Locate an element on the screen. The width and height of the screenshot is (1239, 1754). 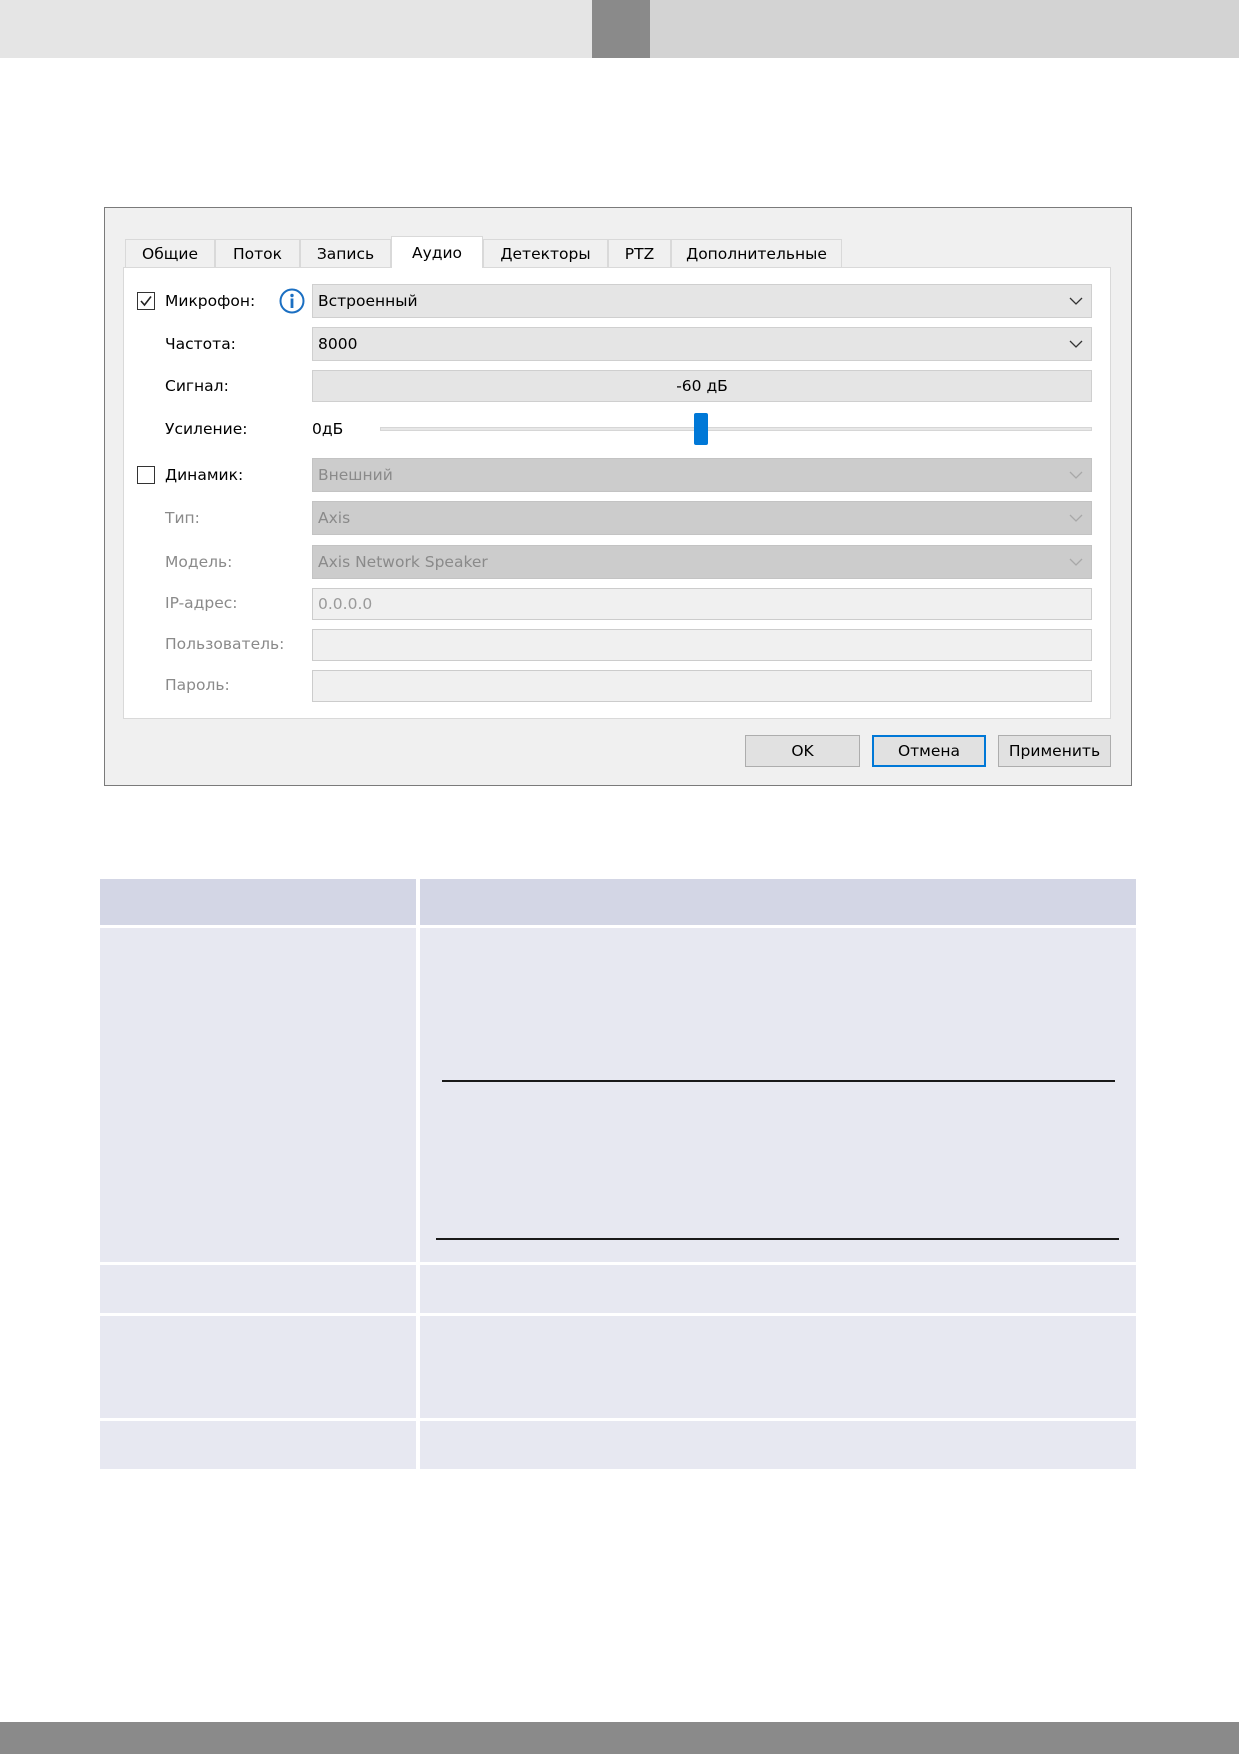
microphone-select-value: Встроенный is located at coordinates (368, 301).